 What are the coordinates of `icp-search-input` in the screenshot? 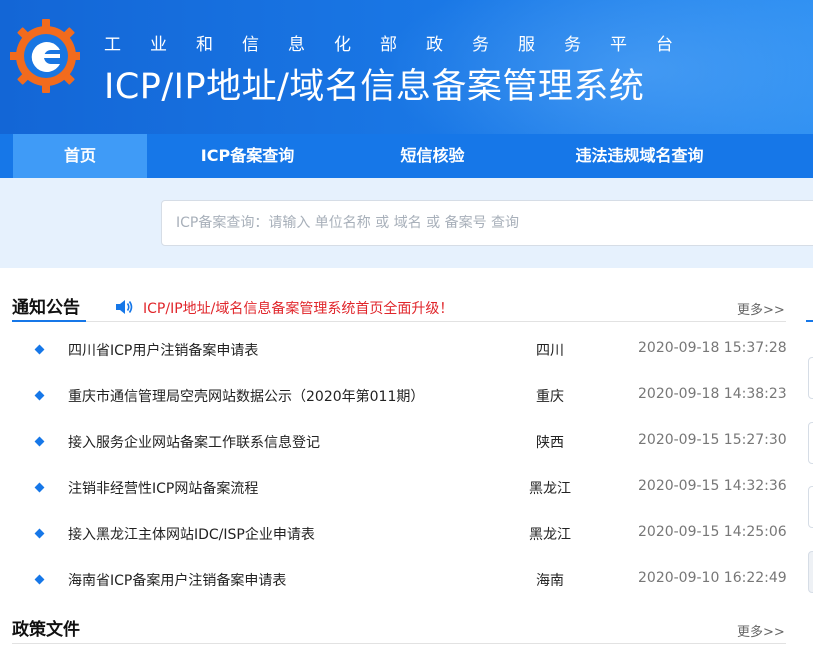 It's located at (487, 223).